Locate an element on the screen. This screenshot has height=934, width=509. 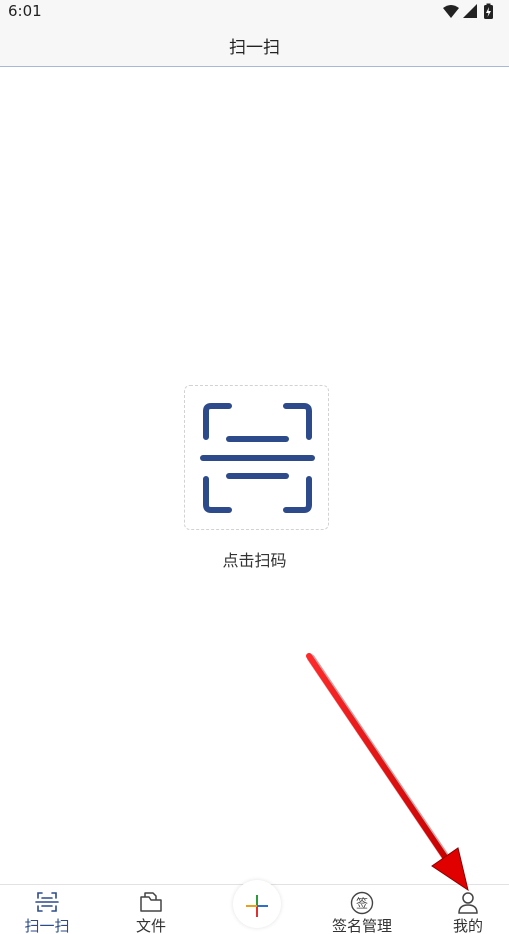
signal-icon is located at coordinates (470, 11).